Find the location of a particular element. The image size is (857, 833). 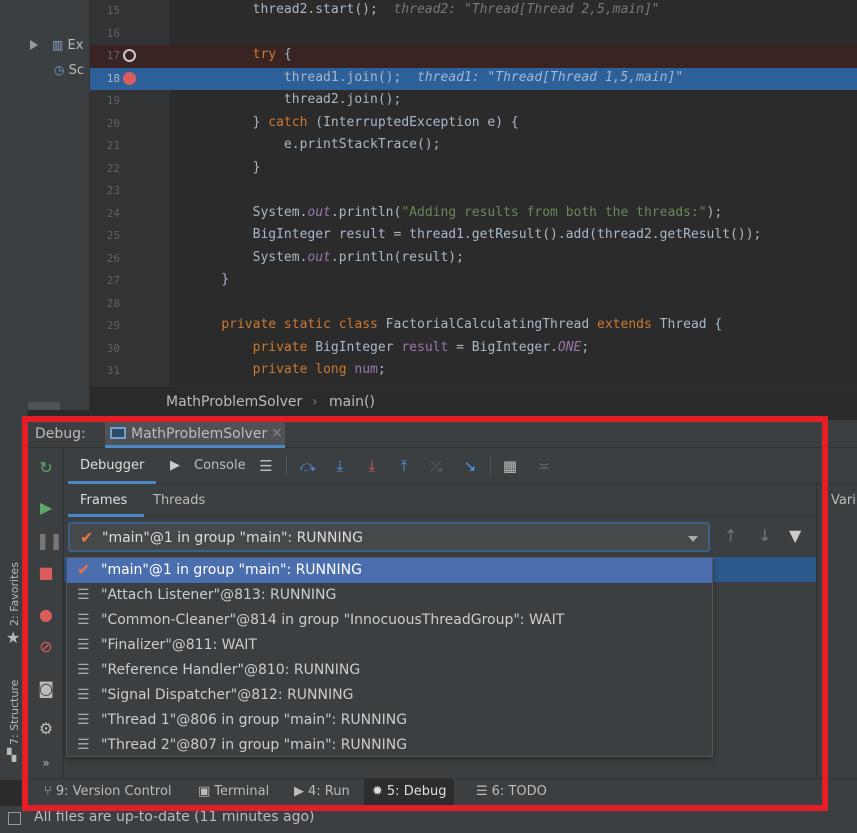

code-line: 31 private long num; is located at coordinates (473, 371).